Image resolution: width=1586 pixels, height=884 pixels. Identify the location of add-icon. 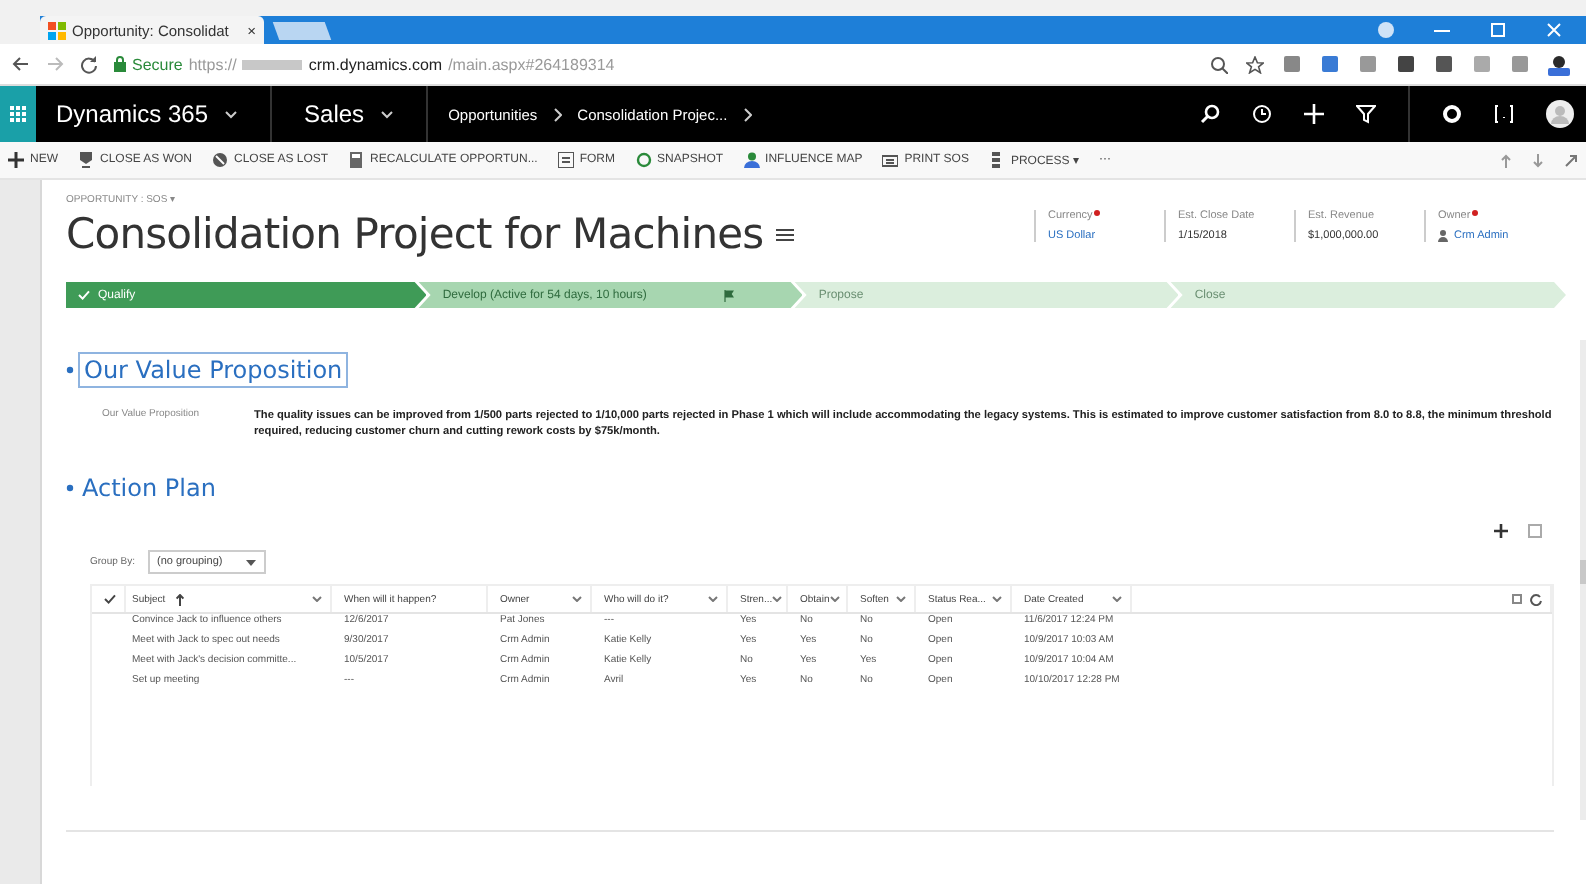
(1501, 531).